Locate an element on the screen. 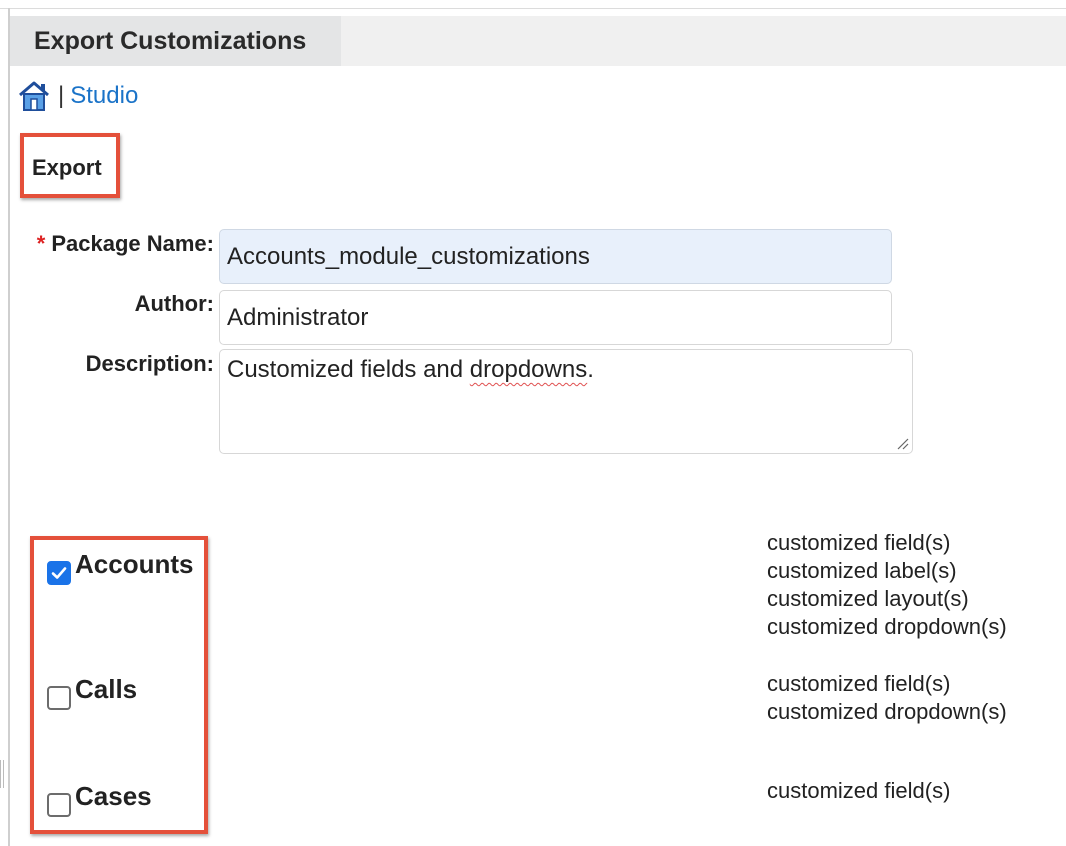  module-row-calls: Calls is located at coordinates (92, 693).